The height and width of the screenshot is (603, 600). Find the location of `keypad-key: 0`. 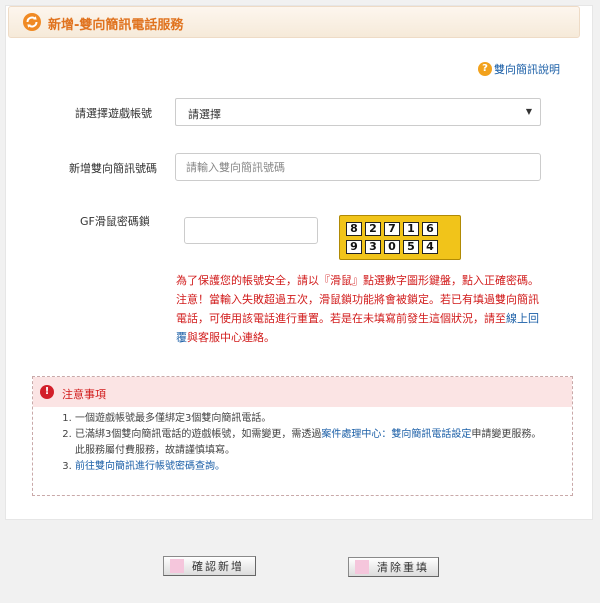

keypad-key: 0 is located at coordinates (392, 247).